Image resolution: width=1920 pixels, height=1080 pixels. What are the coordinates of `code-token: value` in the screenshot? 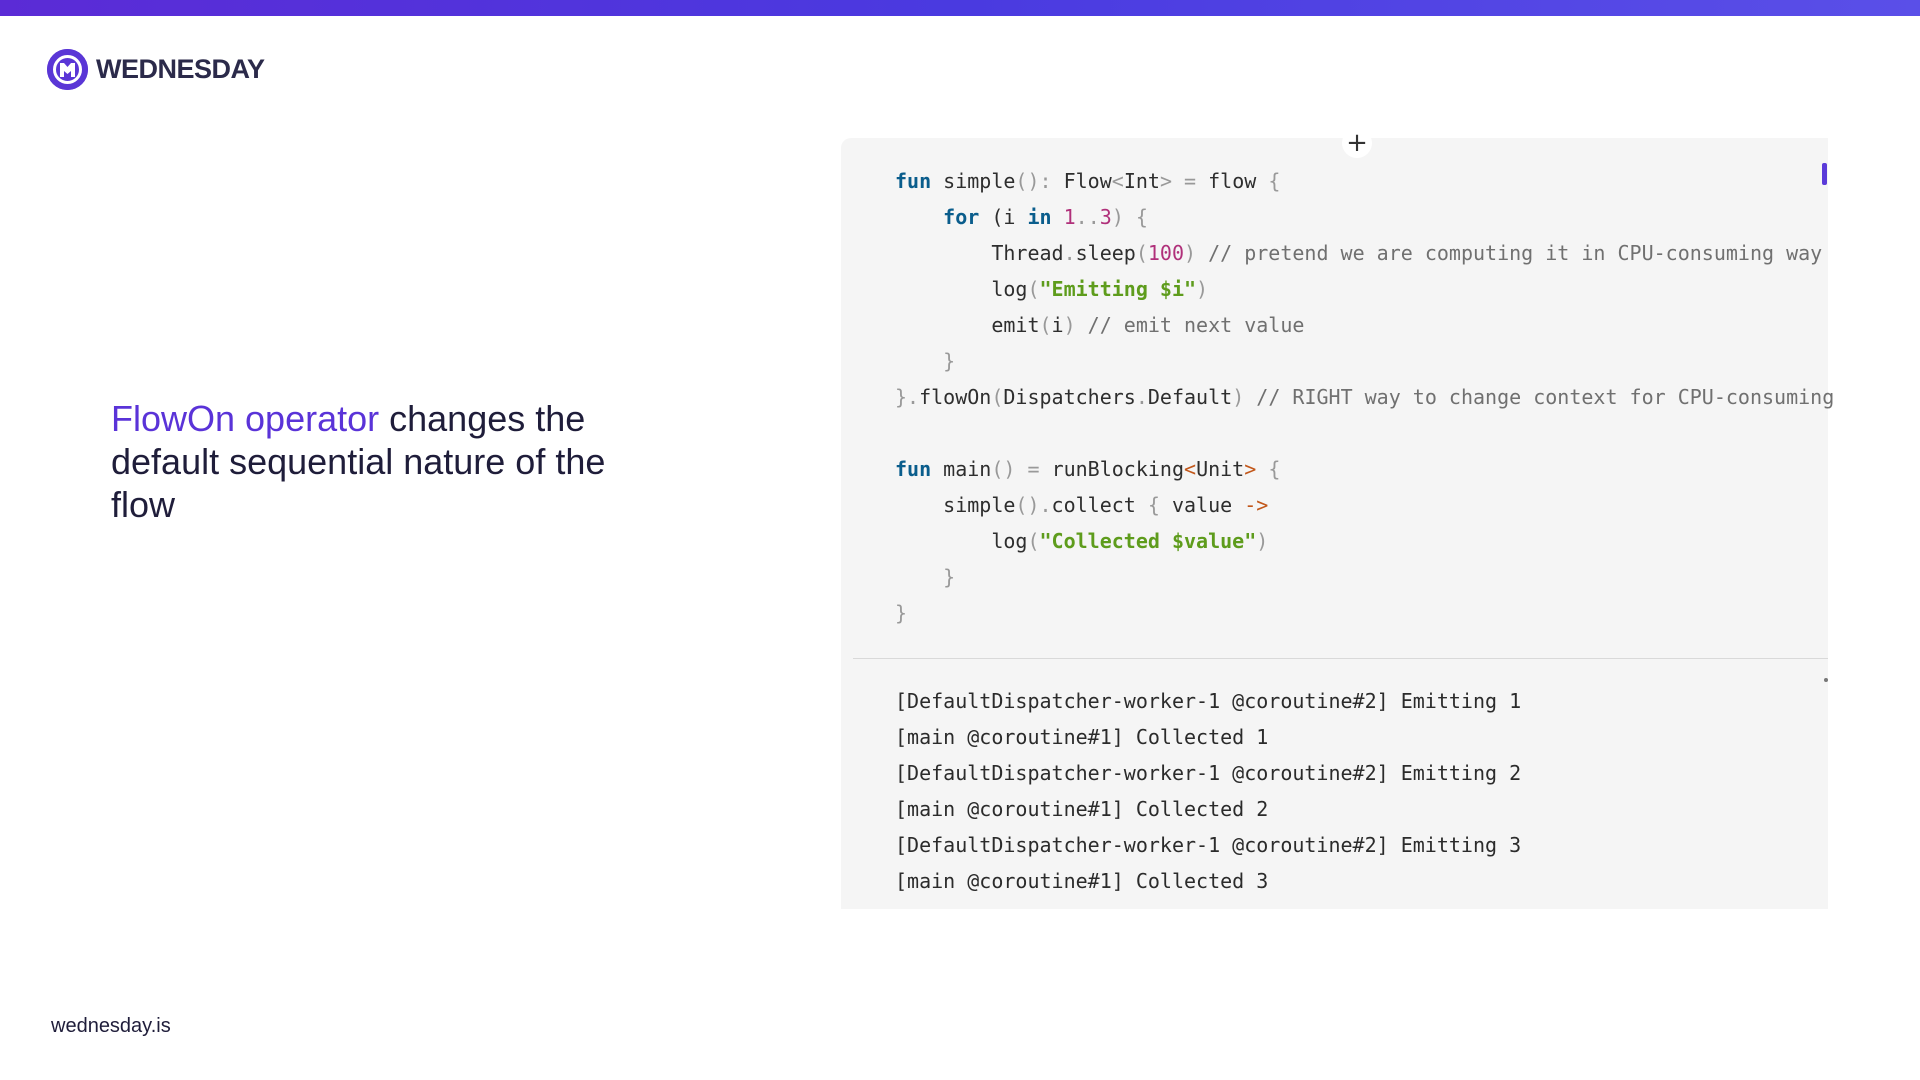 It's located at (1202, 505).